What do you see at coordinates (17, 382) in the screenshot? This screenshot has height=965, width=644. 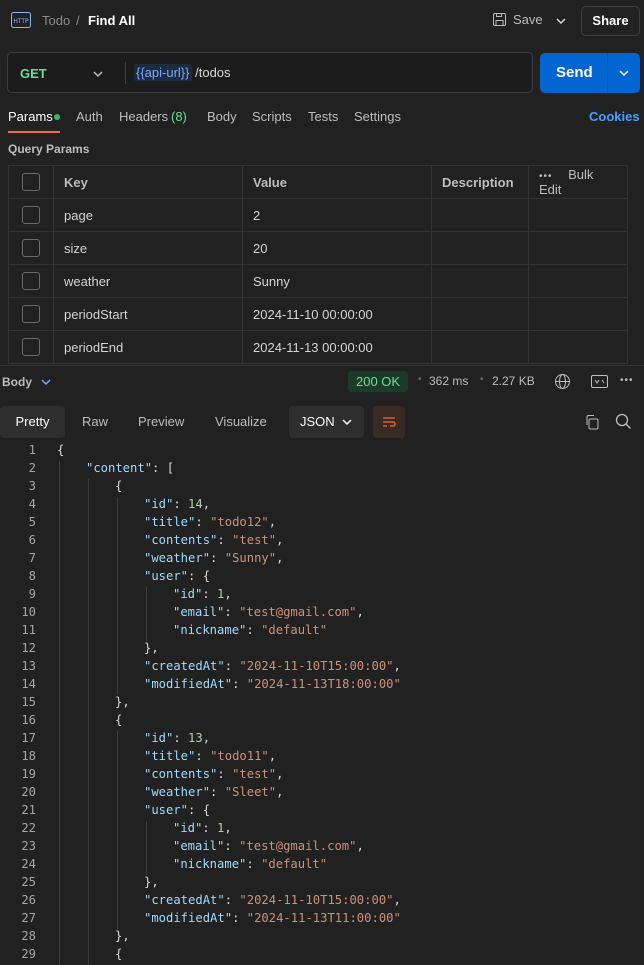 I see `response-body-label: Body` at bounding box center [17, 382].